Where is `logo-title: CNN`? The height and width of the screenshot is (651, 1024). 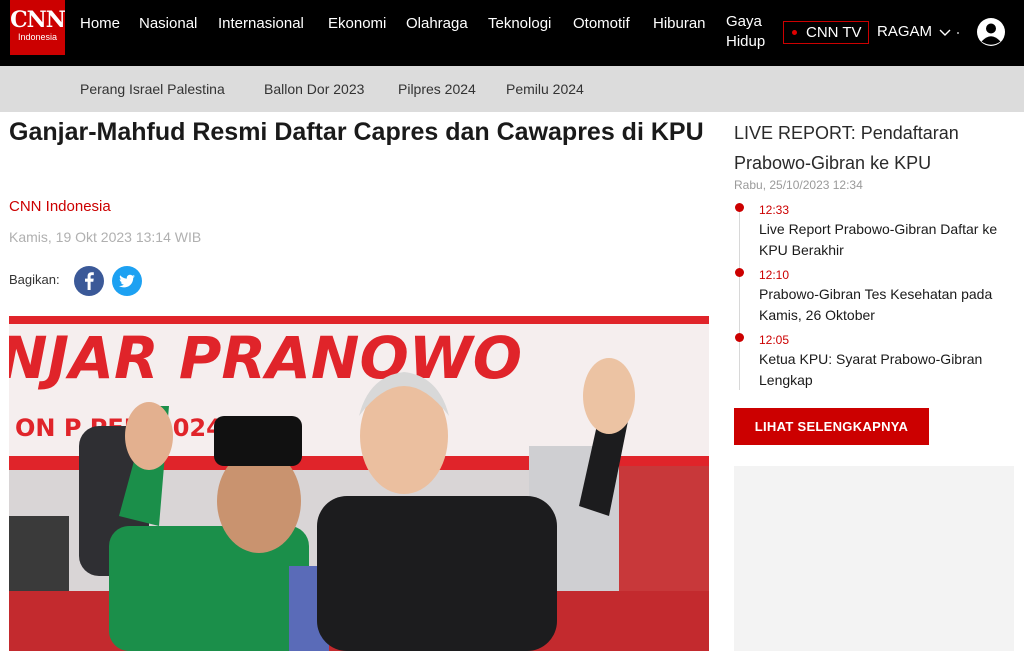
logo-title: CNN is located at coordinates (38, 20).